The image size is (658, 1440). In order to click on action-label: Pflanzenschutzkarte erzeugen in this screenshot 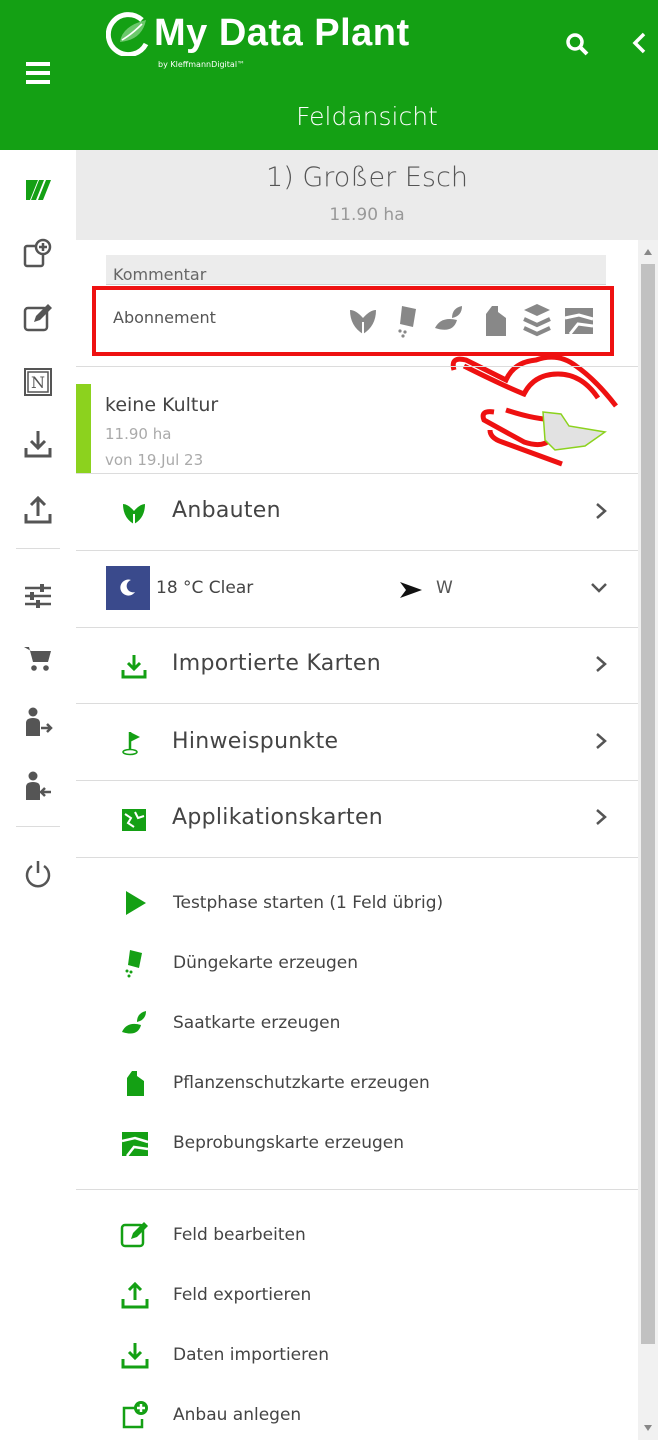, I will do `click(301, 1083)`.